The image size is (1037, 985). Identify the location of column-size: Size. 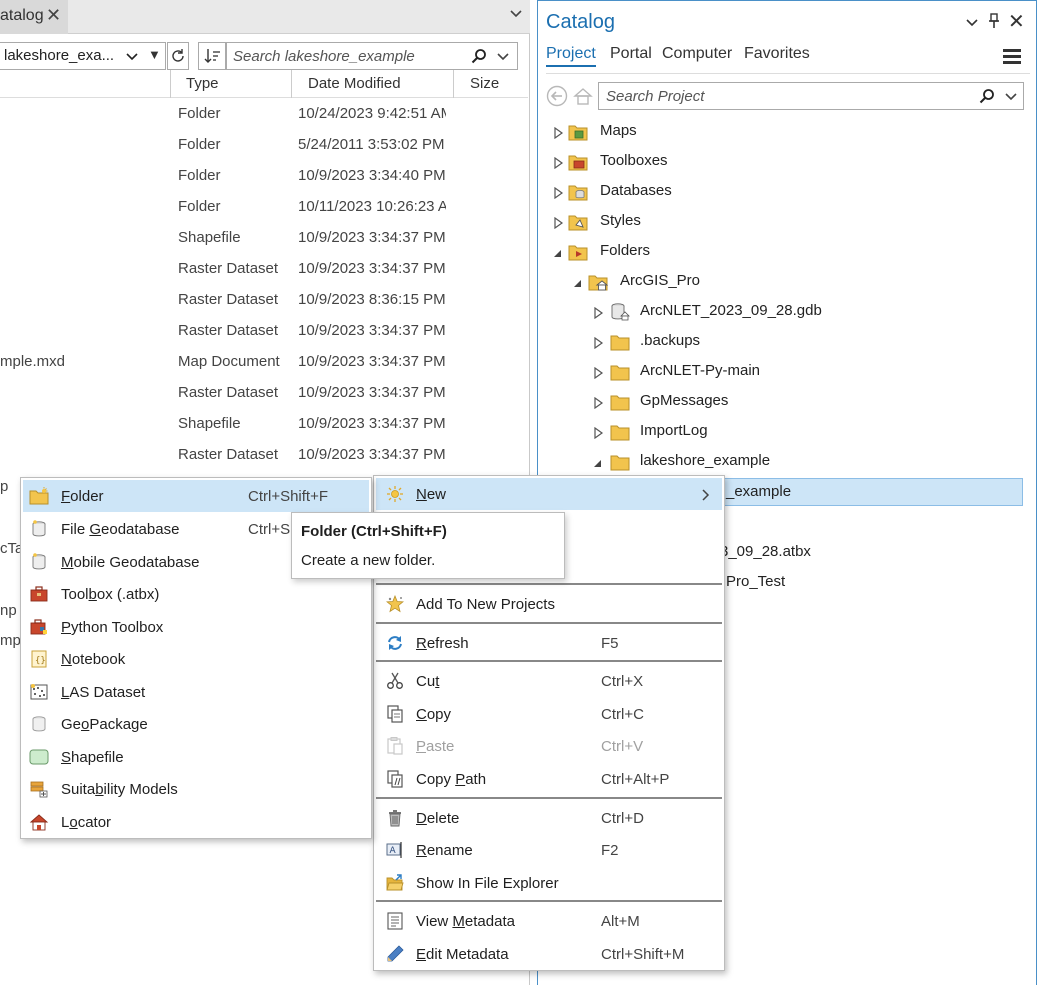
(484, 83).